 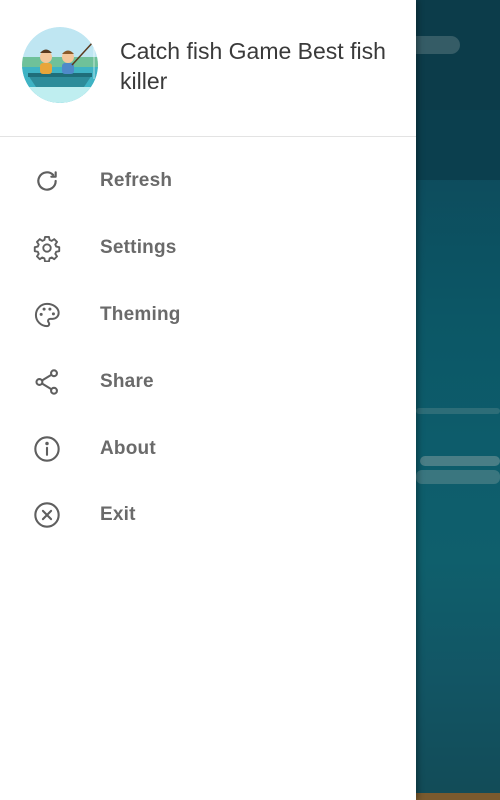 What do you see at coordinates (208, 515) in the screenshot?
I see `menu-item-exit: Exit` at bounding box center [208, 515].